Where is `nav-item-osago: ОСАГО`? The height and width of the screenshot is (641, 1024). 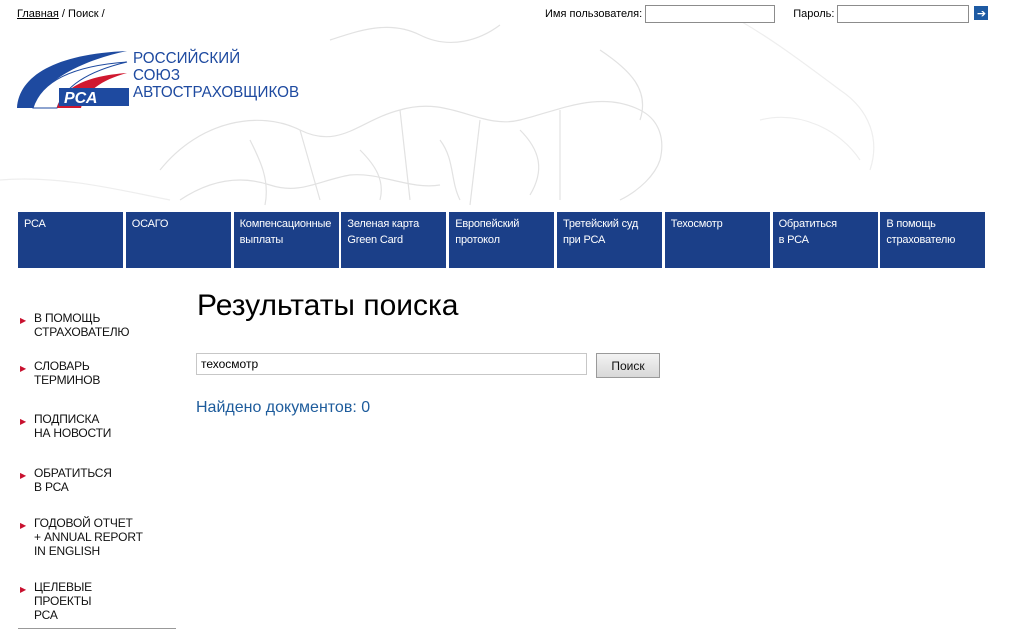 nav-item-osago: ОСАГО is located at coordinates (178, 240).